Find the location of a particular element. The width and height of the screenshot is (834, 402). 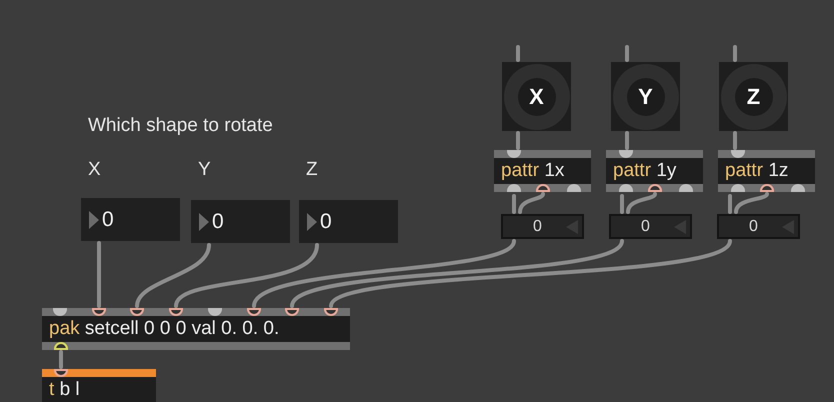

comment-text: X is located at coordinates (94, 169).